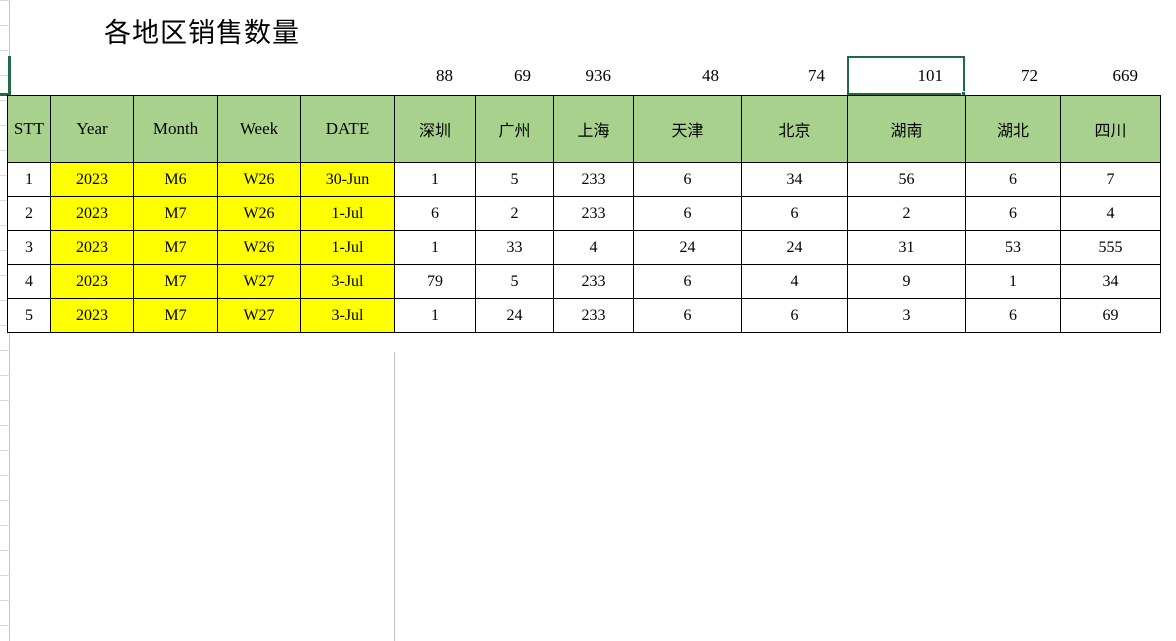  Describe the element at coordinates (29, 315) in the screenshot. I see `cell-stt: 5` at that location.